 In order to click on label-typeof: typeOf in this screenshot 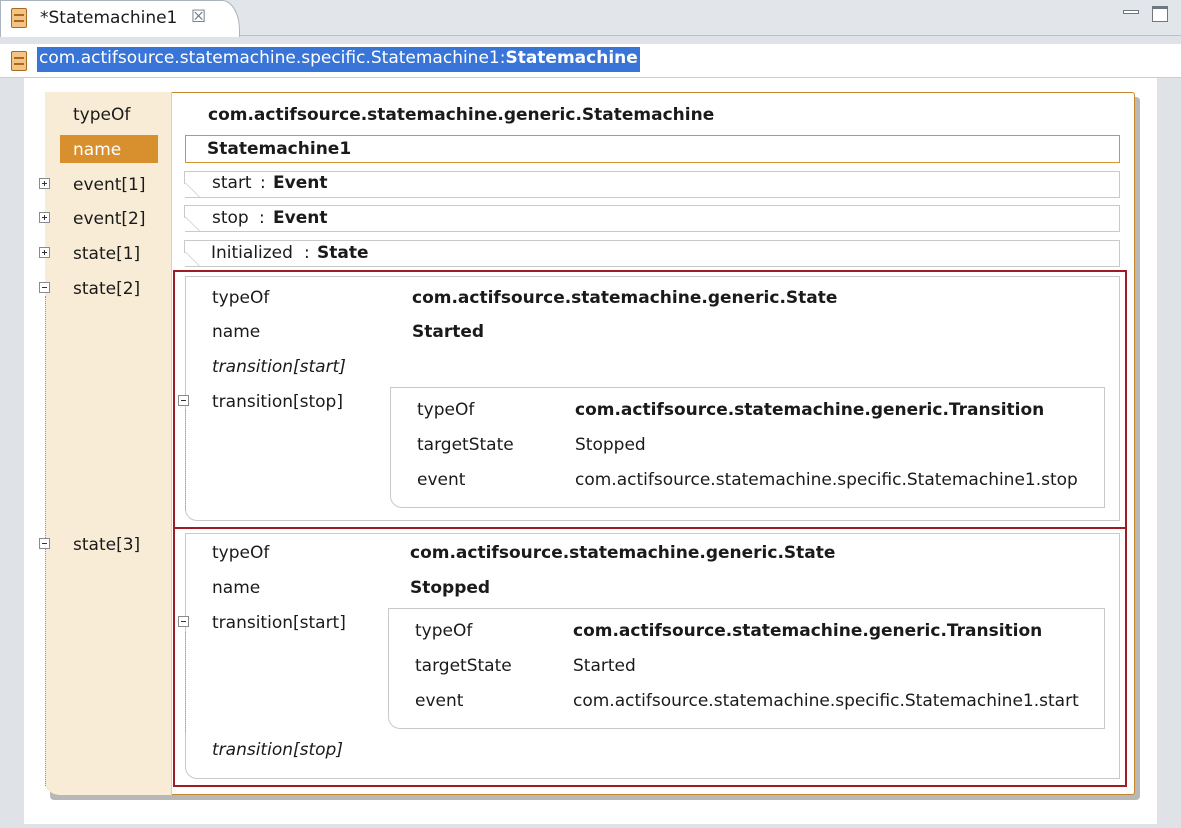, I will do `click(102, 115)`.